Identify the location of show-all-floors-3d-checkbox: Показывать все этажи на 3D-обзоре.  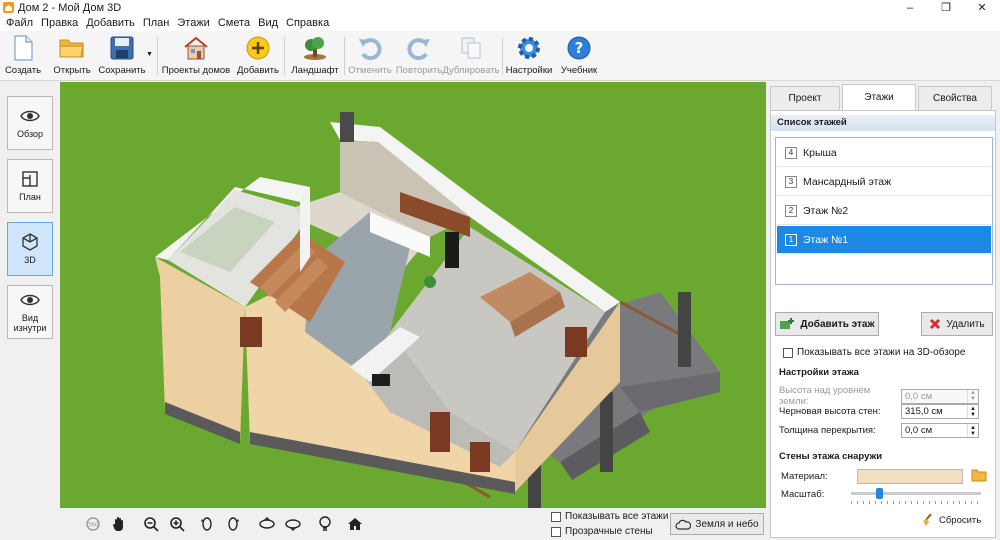
(874, 352).